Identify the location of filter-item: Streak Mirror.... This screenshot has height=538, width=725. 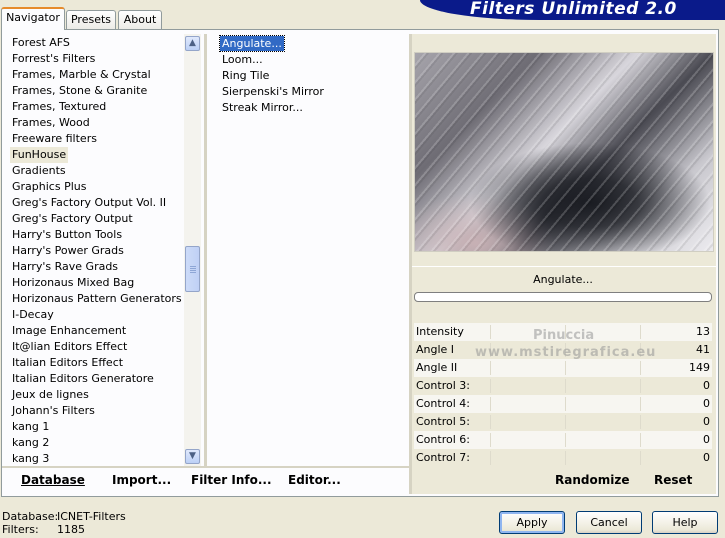
(262, 107).